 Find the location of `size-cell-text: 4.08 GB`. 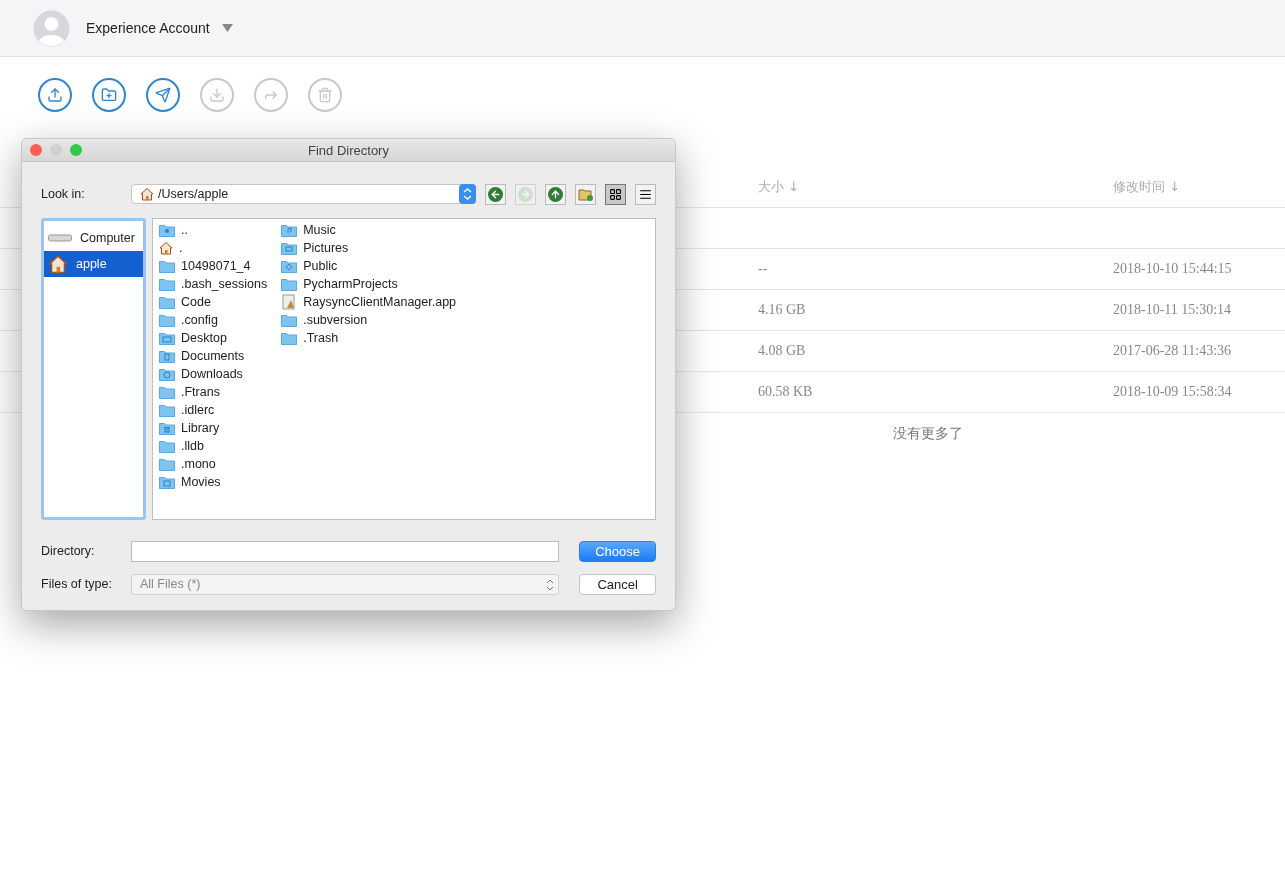

size-cell-text: 4.08 GB is located at coordinates (782, 351).